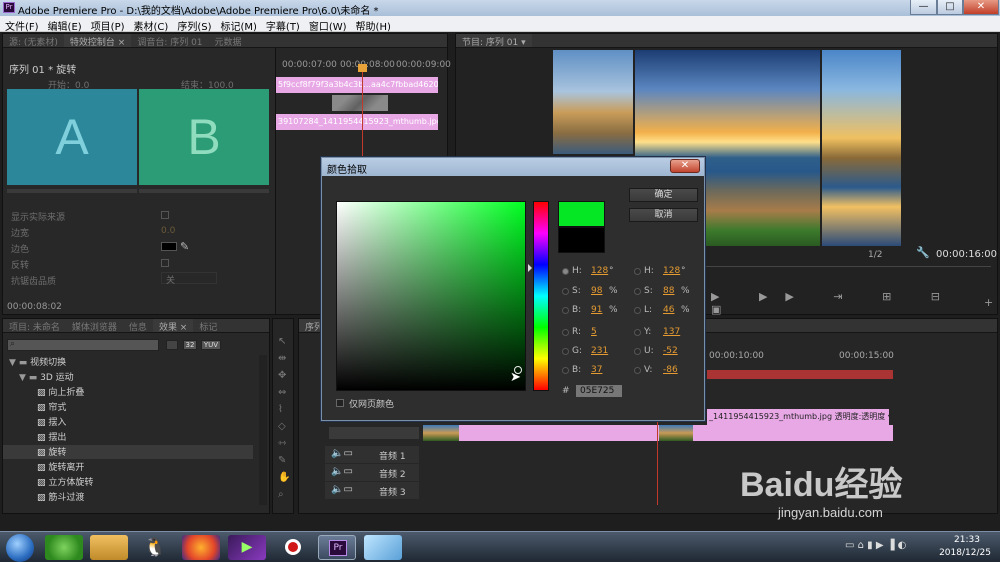 This screenshot has height=562, width=1000. What do you see at coordinates (204, 191) in the screenshot?
I see `end-slider` at bounding box center [204, 191].